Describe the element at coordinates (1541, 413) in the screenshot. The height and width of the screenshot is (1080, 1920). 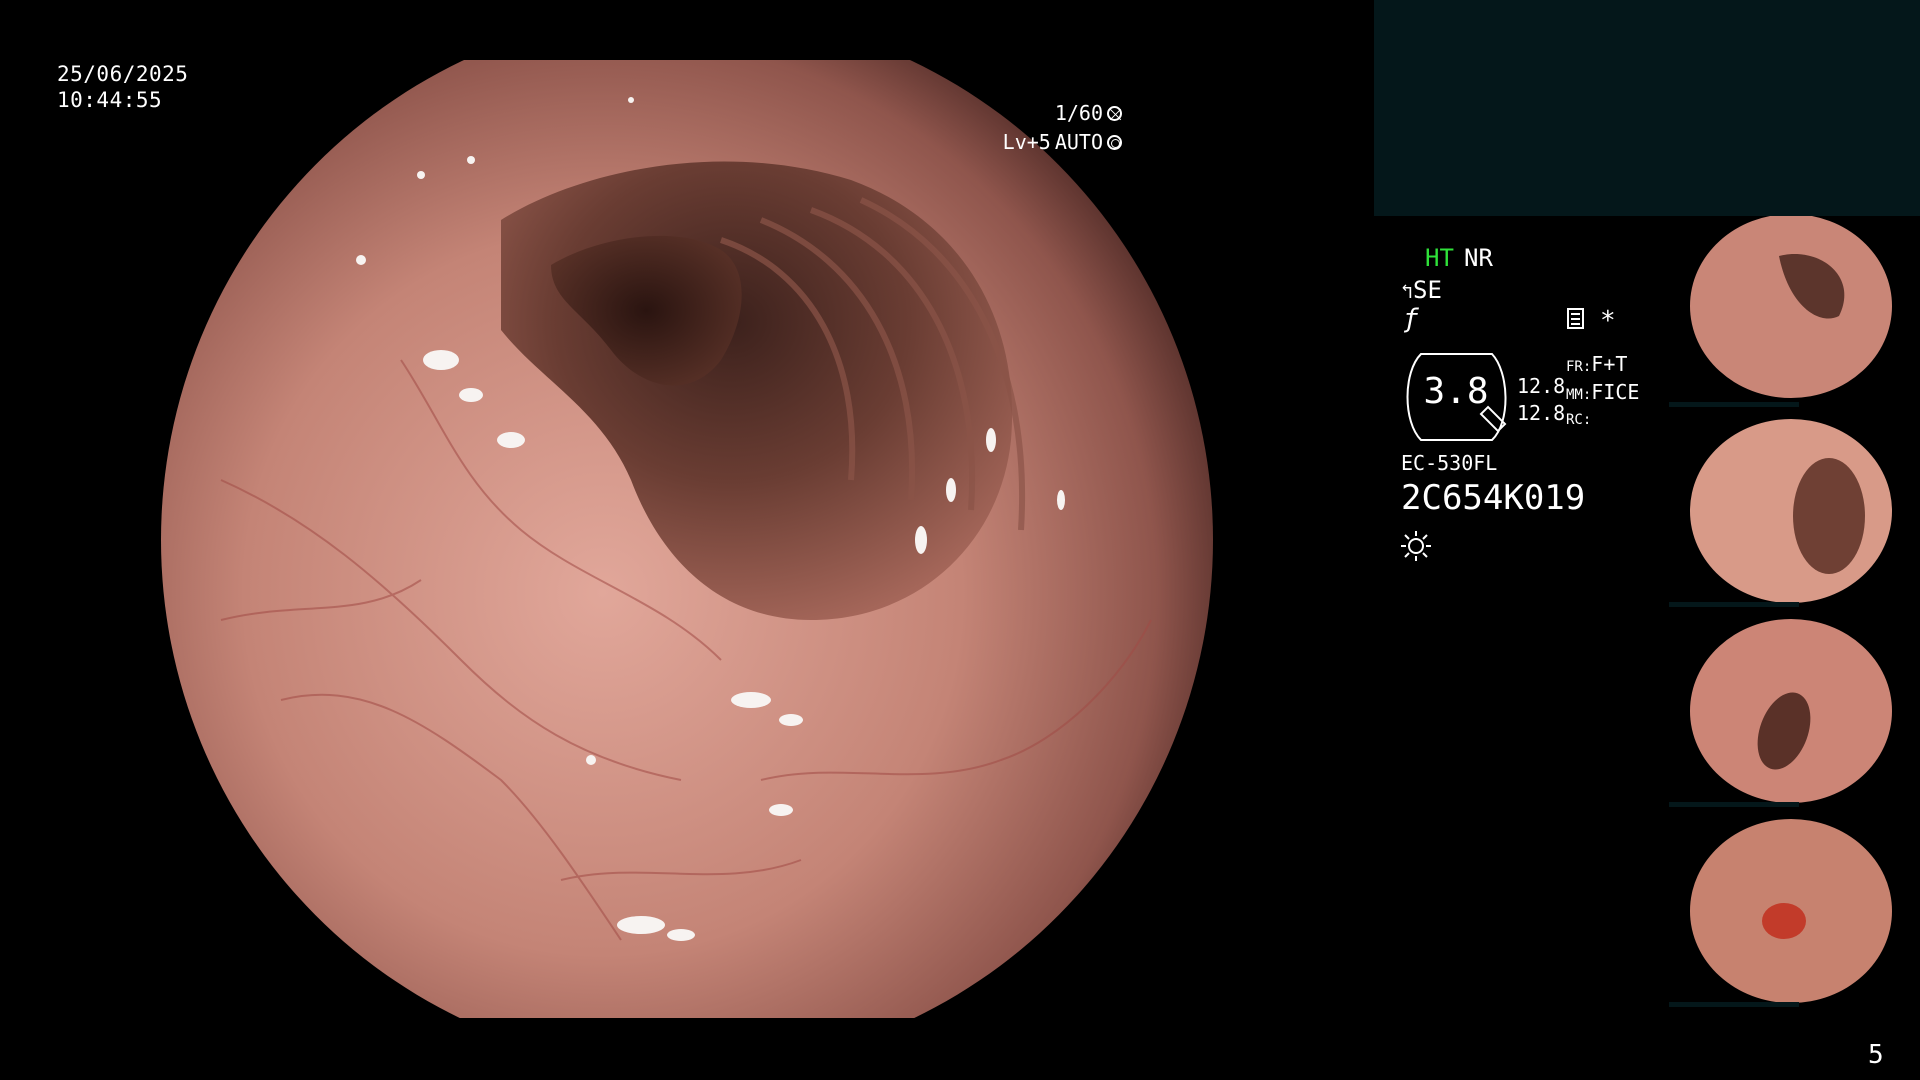
I see `zoom-line-2: 12.8` at that location.